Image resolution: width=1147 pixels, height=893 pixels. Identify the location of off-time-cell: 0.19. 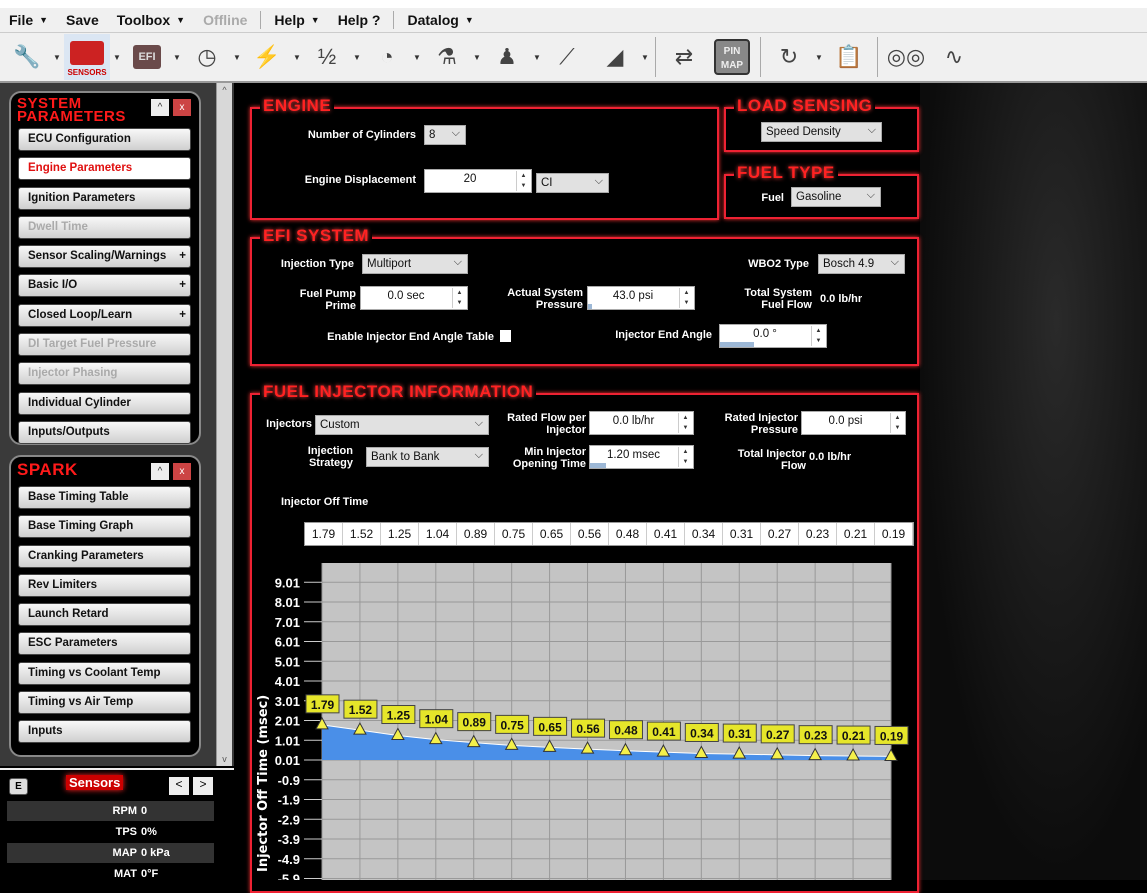
(894, 534).